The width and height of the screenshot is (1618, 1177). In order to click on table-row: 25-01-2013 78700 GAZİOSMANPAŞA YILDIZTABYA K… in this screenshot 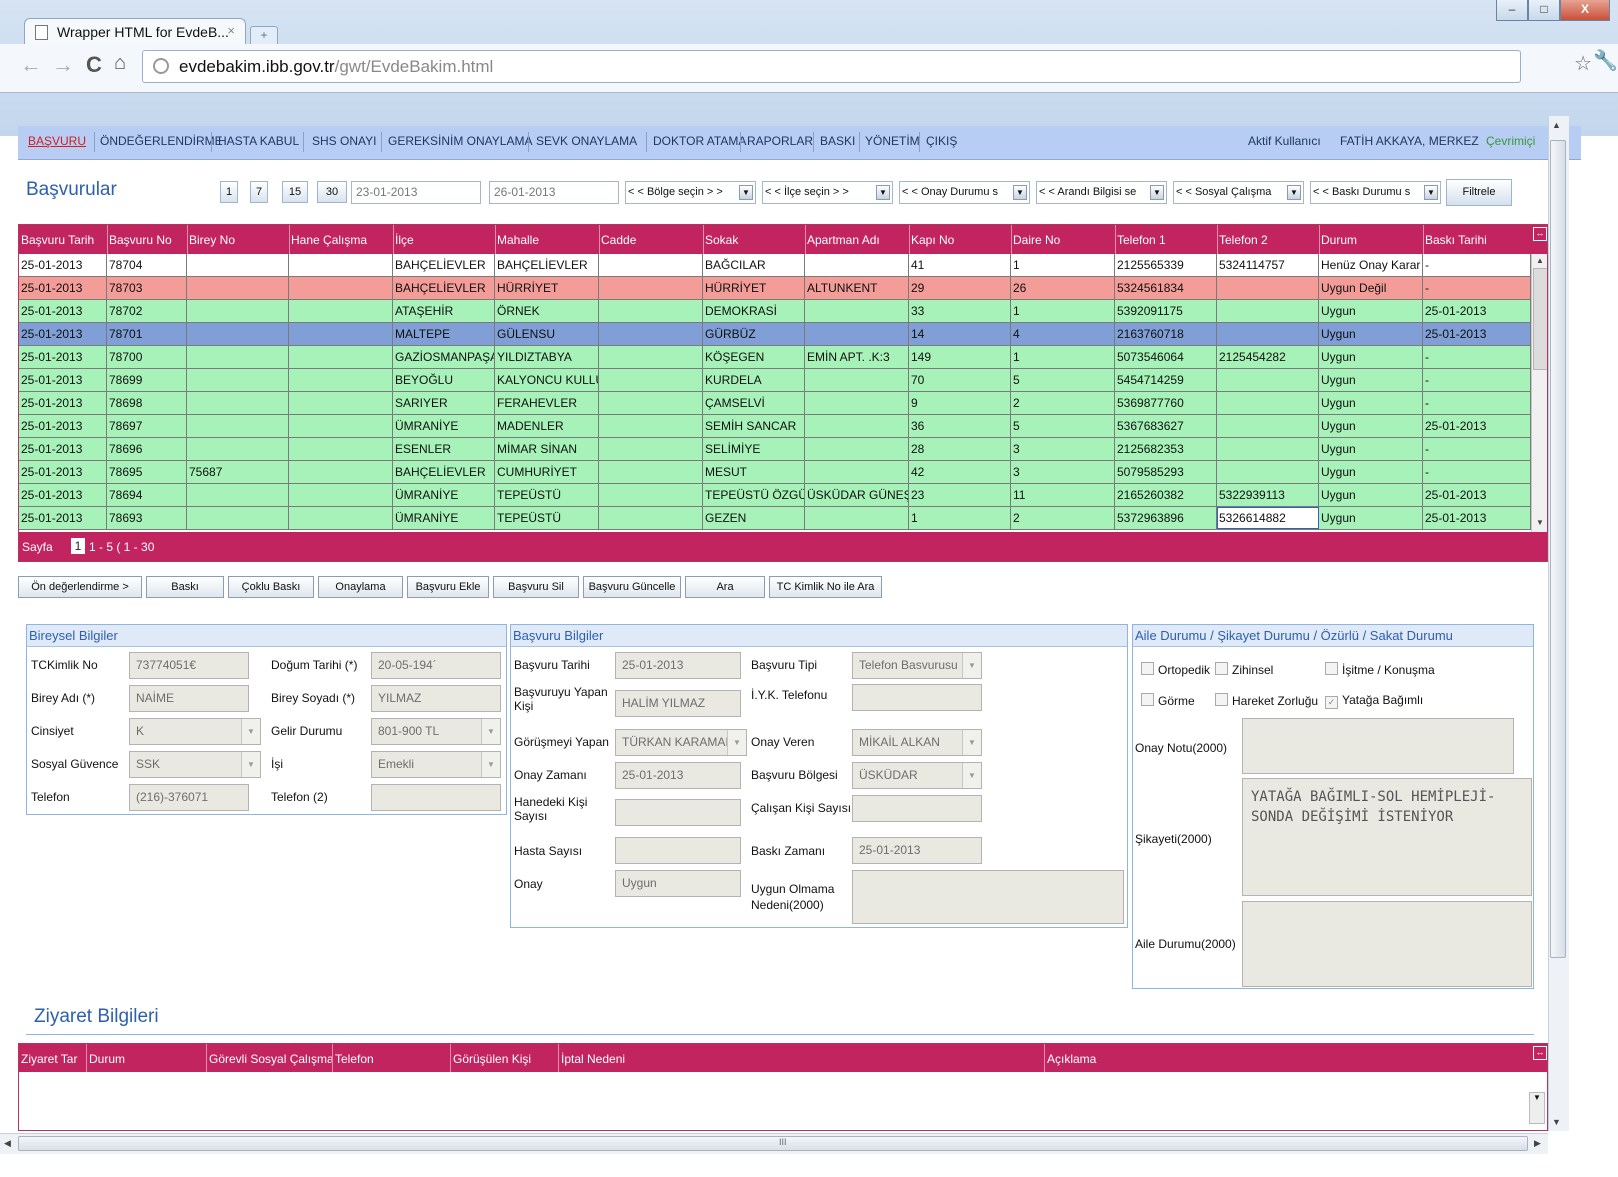, I will do `click(775, 357)`.